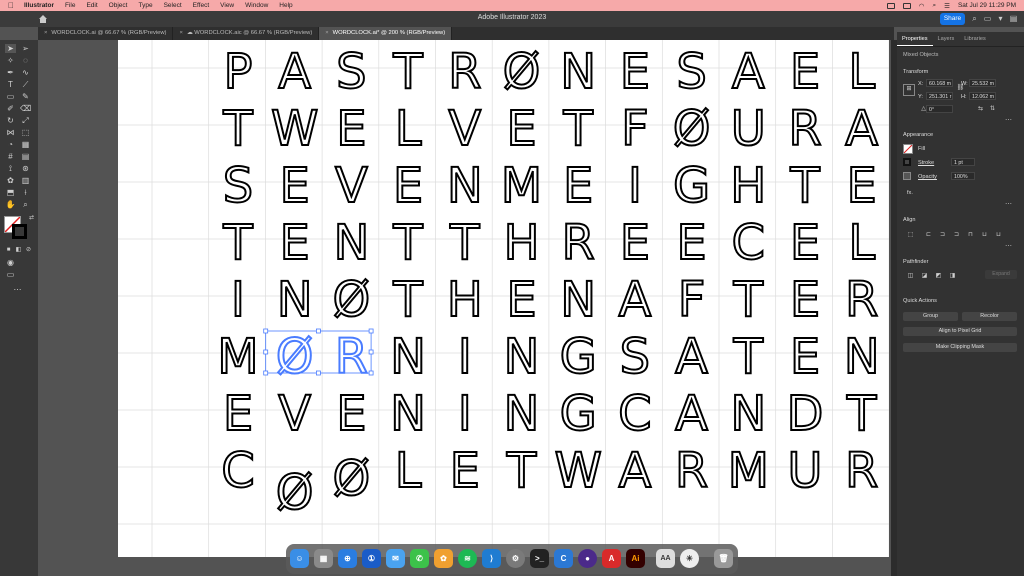 This screenshot has height=576, width=1024. What do you see at coordinates (19, 231) in the screenshot?
I see `stroke-swatch` at bounding box center [19, 231].